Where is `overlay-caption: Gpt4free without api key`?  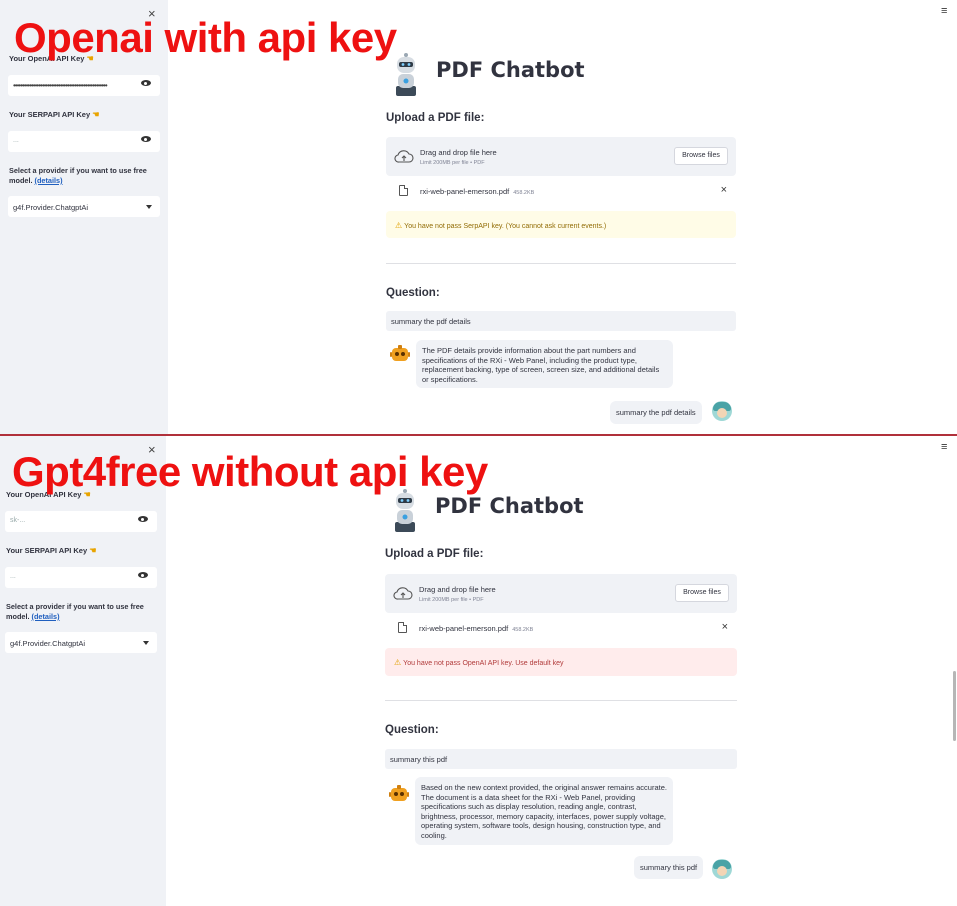
overlay-caption: Gpt4free without api key is located at coordinates (250, 471).